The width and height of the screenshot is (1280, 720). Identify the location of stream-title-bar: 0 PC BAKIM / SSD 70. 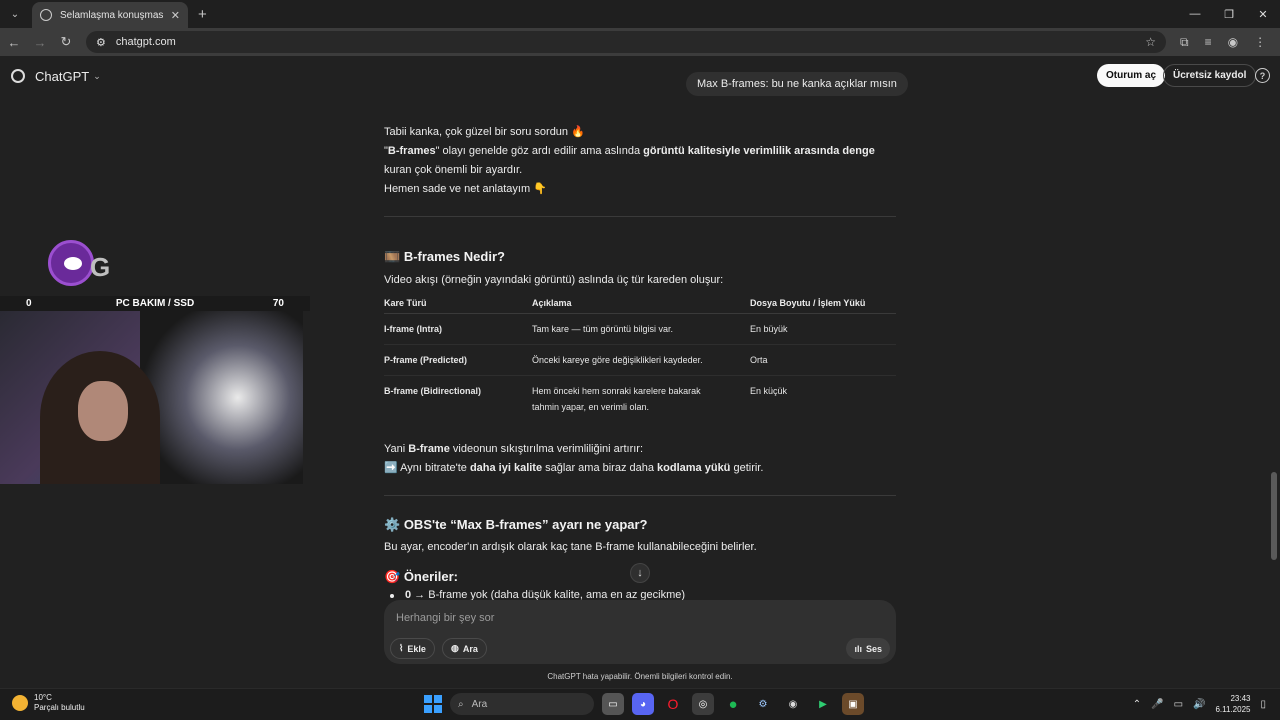
(155, 303).